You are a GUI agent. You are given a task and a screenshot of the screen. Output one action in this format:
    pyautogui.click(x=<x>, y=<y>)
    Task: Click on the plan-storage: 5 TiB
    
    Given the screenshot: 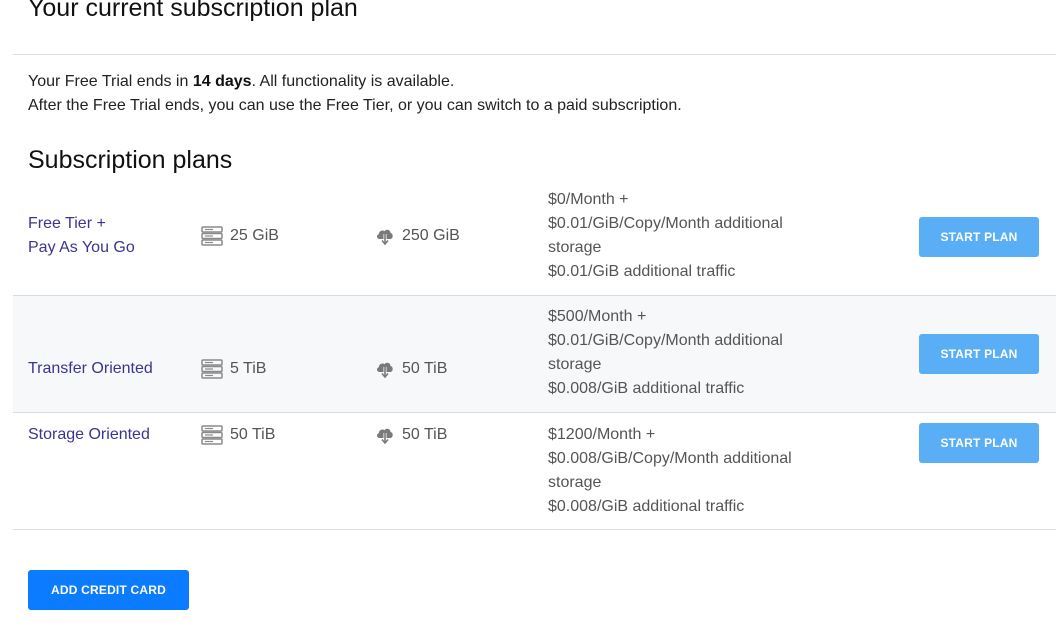 What is the action you would take?
    pyautogui.click(x=233, y=369)
    